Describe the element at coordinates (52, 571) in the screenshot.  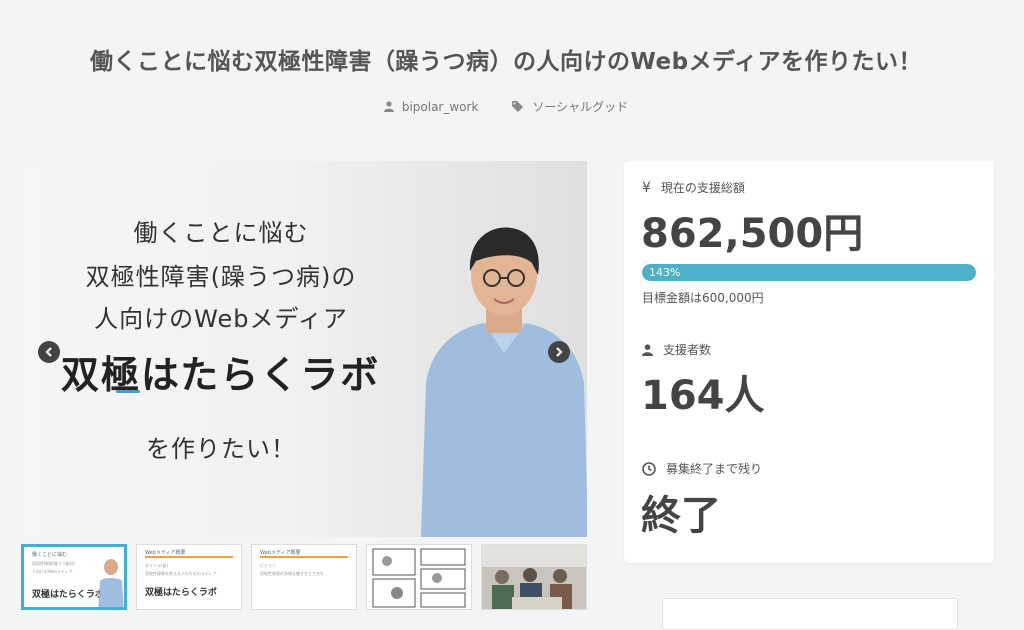
I see `thumbnail-text: 人向けのWebメディア` at that location.